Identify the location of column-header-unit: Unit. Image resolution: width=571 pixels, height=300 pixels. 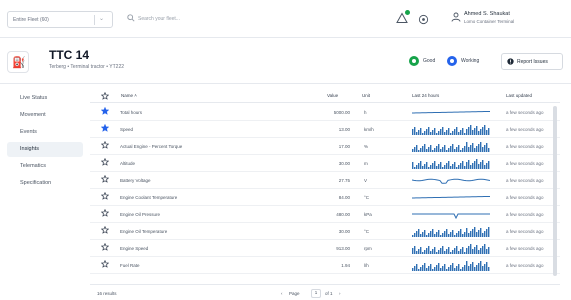
(366, 95).